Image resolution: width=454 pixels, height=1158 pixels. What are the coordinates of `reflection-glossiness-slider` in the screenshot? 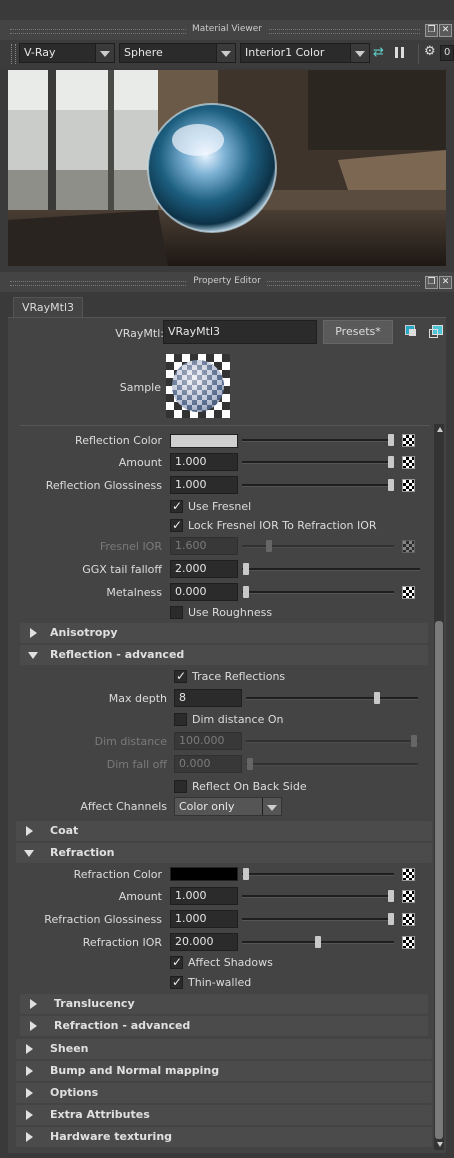 It's located at (391, 485).